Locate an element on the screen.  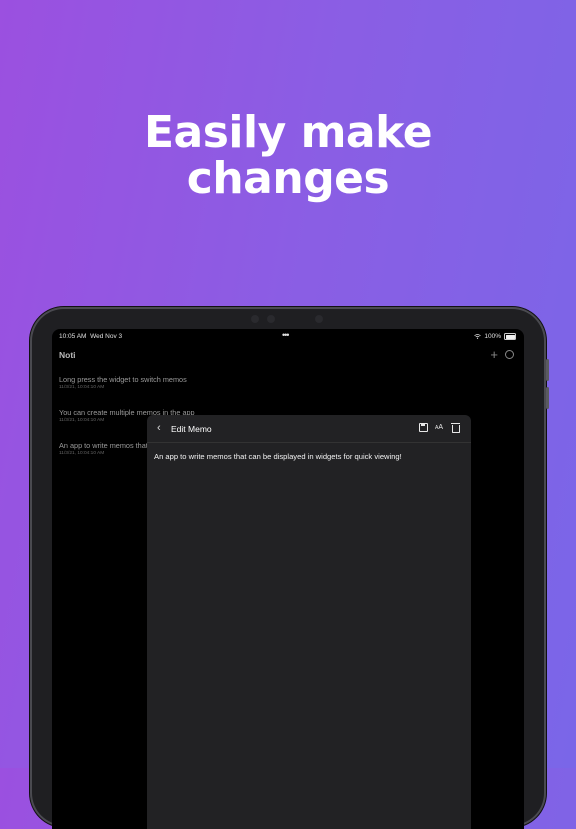
wifi-icon is located at coordinates (478, 336).